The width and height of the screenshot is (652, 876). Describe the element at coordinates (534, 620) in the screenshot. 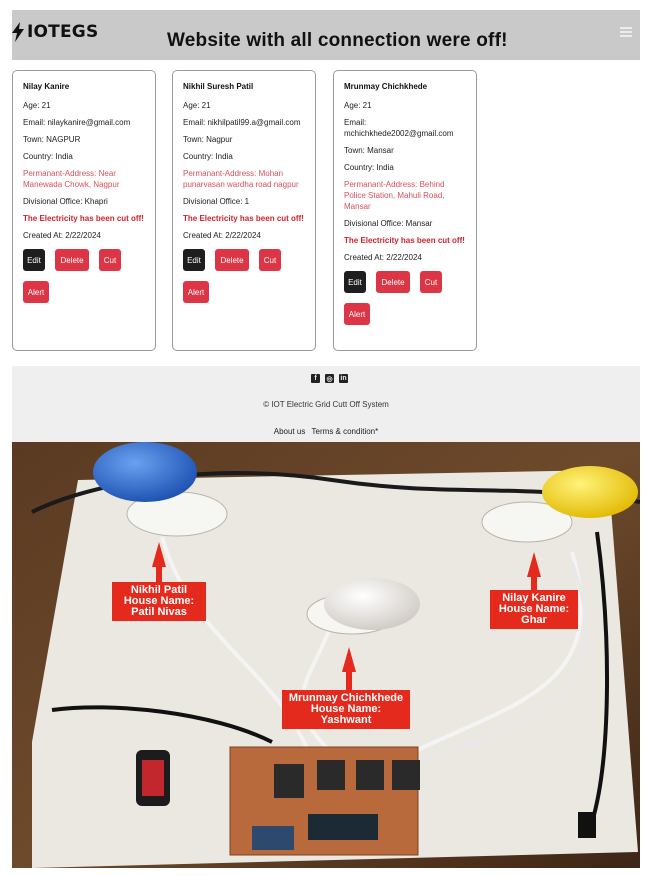

I see `label-line: Ghar` at that location.